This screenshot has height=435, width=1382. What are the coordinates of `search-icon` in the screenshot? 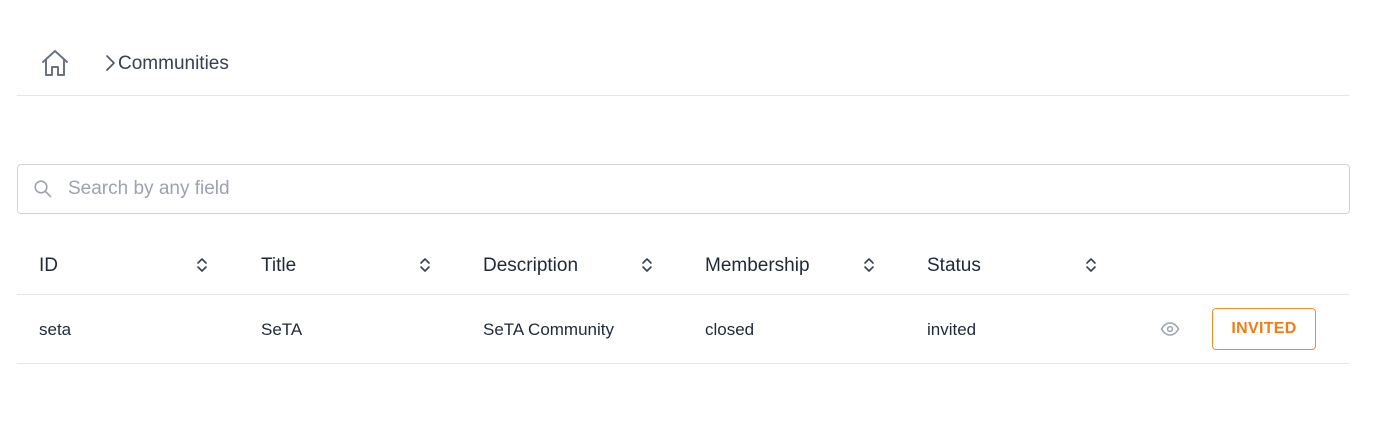 It's located at (43, 189).